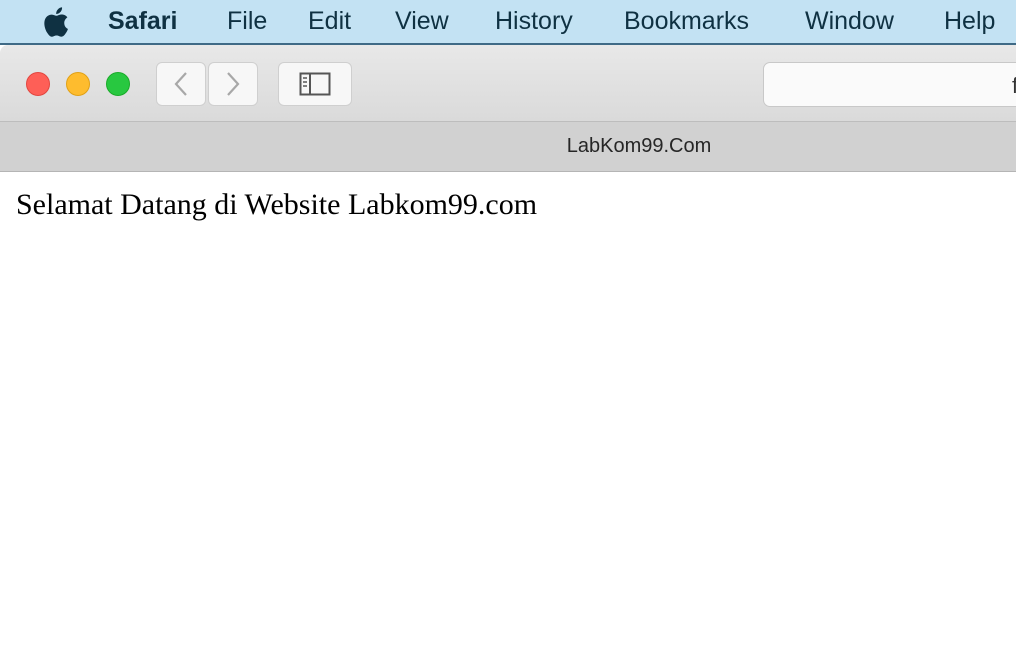 This screenshot has height=650, width=1016. I want to click on apple-icon, so click(55, 22).